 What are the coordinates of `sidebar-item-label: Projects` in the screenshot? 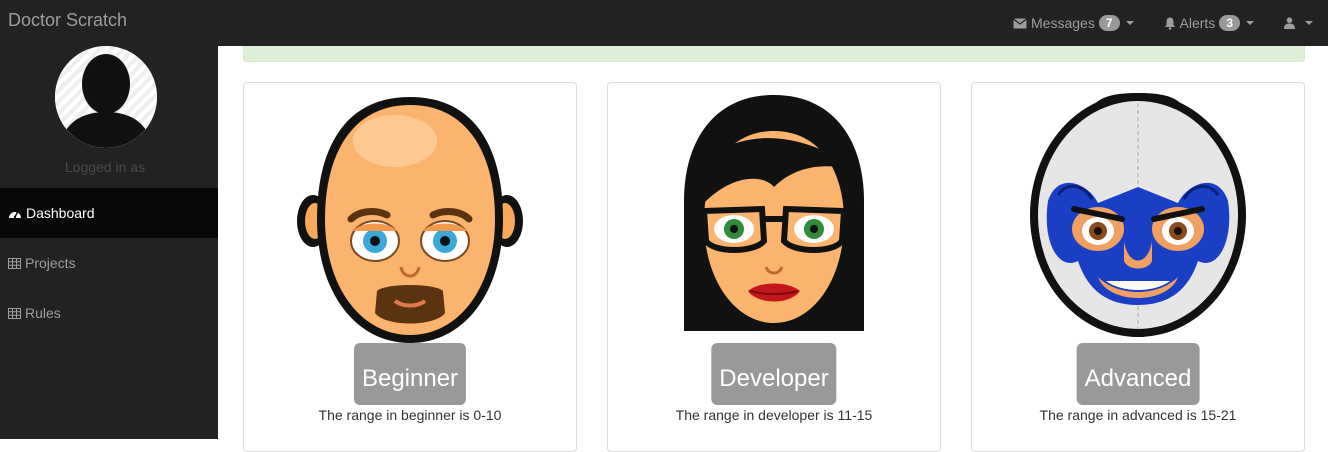 It's located at (50, 263).